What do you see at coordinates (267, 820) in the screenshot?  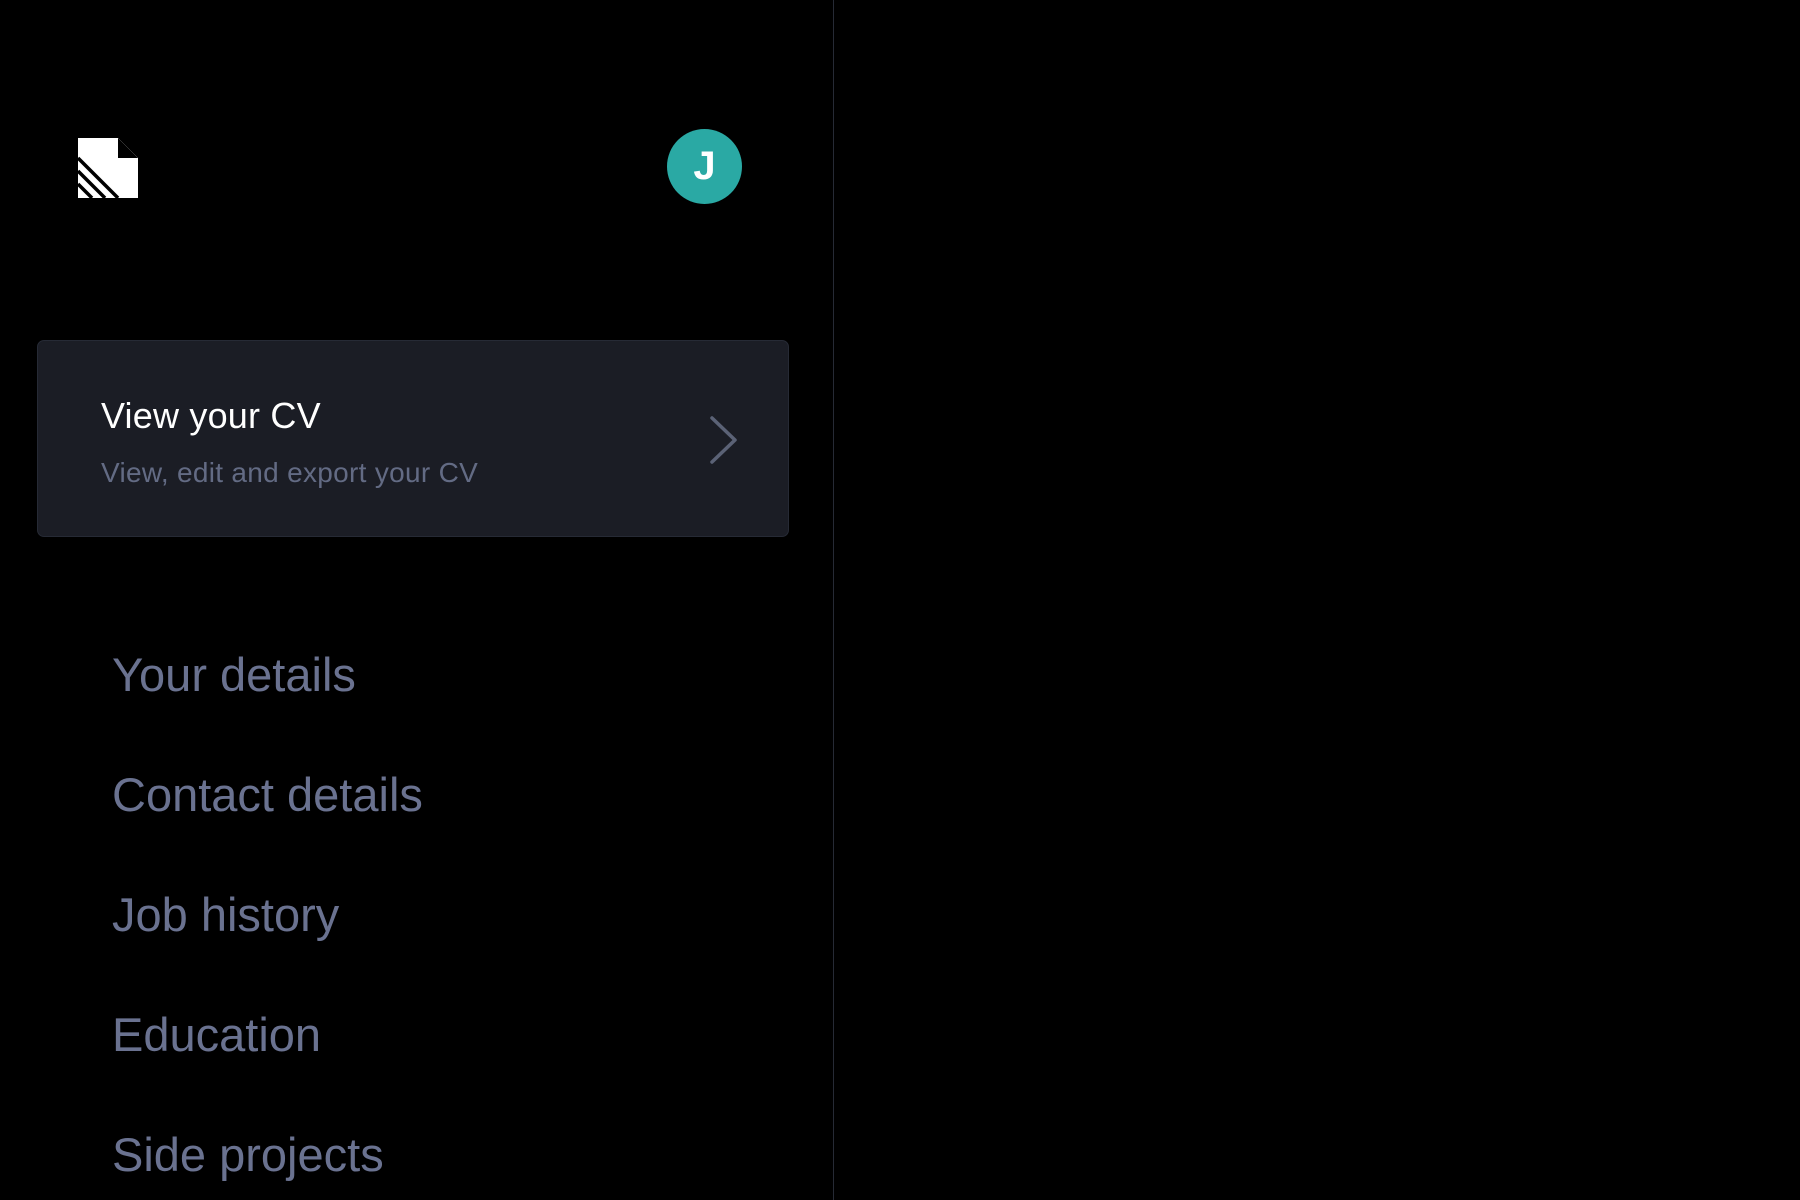 I see `nav-item-contact-details: Contact details` at bounding box center [267, 820].